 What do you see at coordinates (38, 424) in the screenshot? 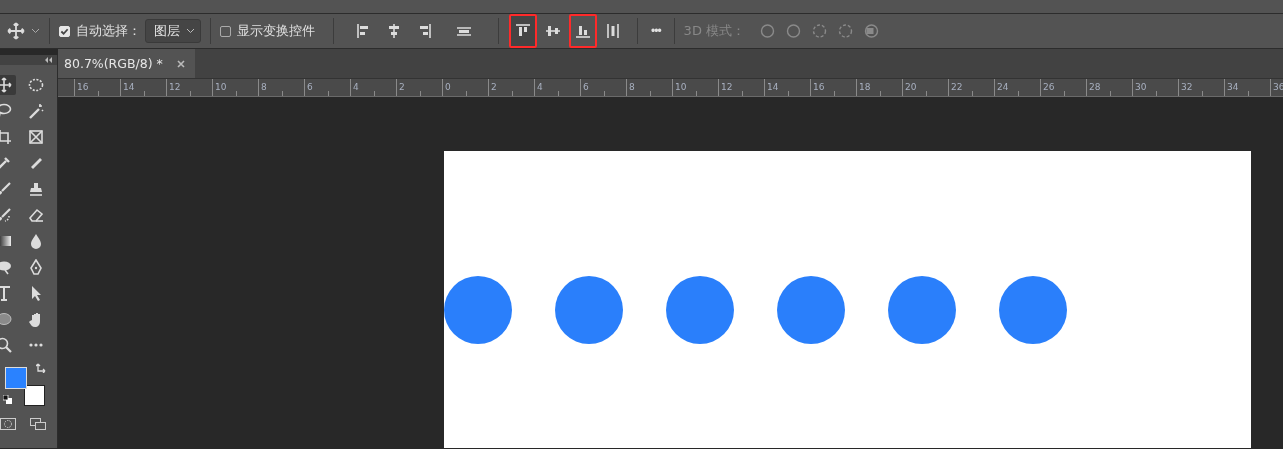
I see `screen-mode-icon` at bounding box center [38, 424].